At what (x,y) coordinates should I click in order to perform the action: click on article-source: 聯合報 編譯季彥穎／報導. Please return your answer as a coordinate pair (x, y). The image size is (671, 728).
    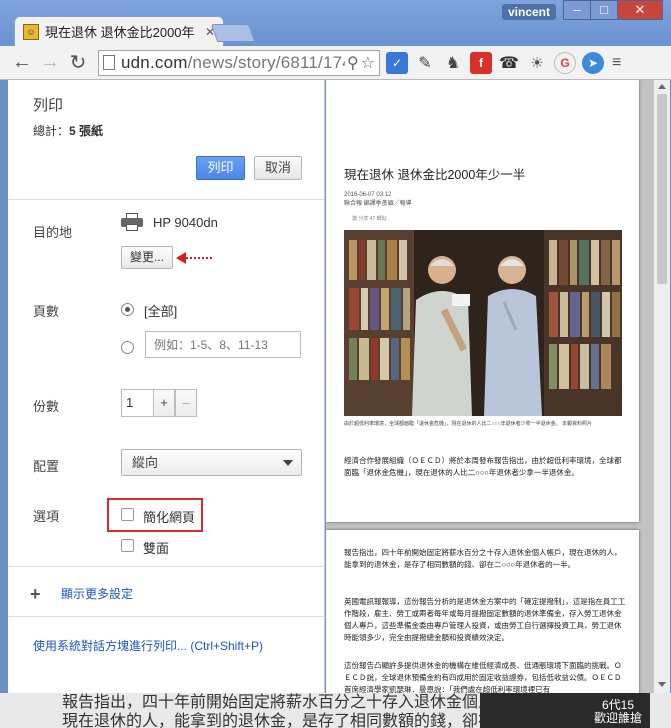
    Looking at the image, I should click on (378, 204).